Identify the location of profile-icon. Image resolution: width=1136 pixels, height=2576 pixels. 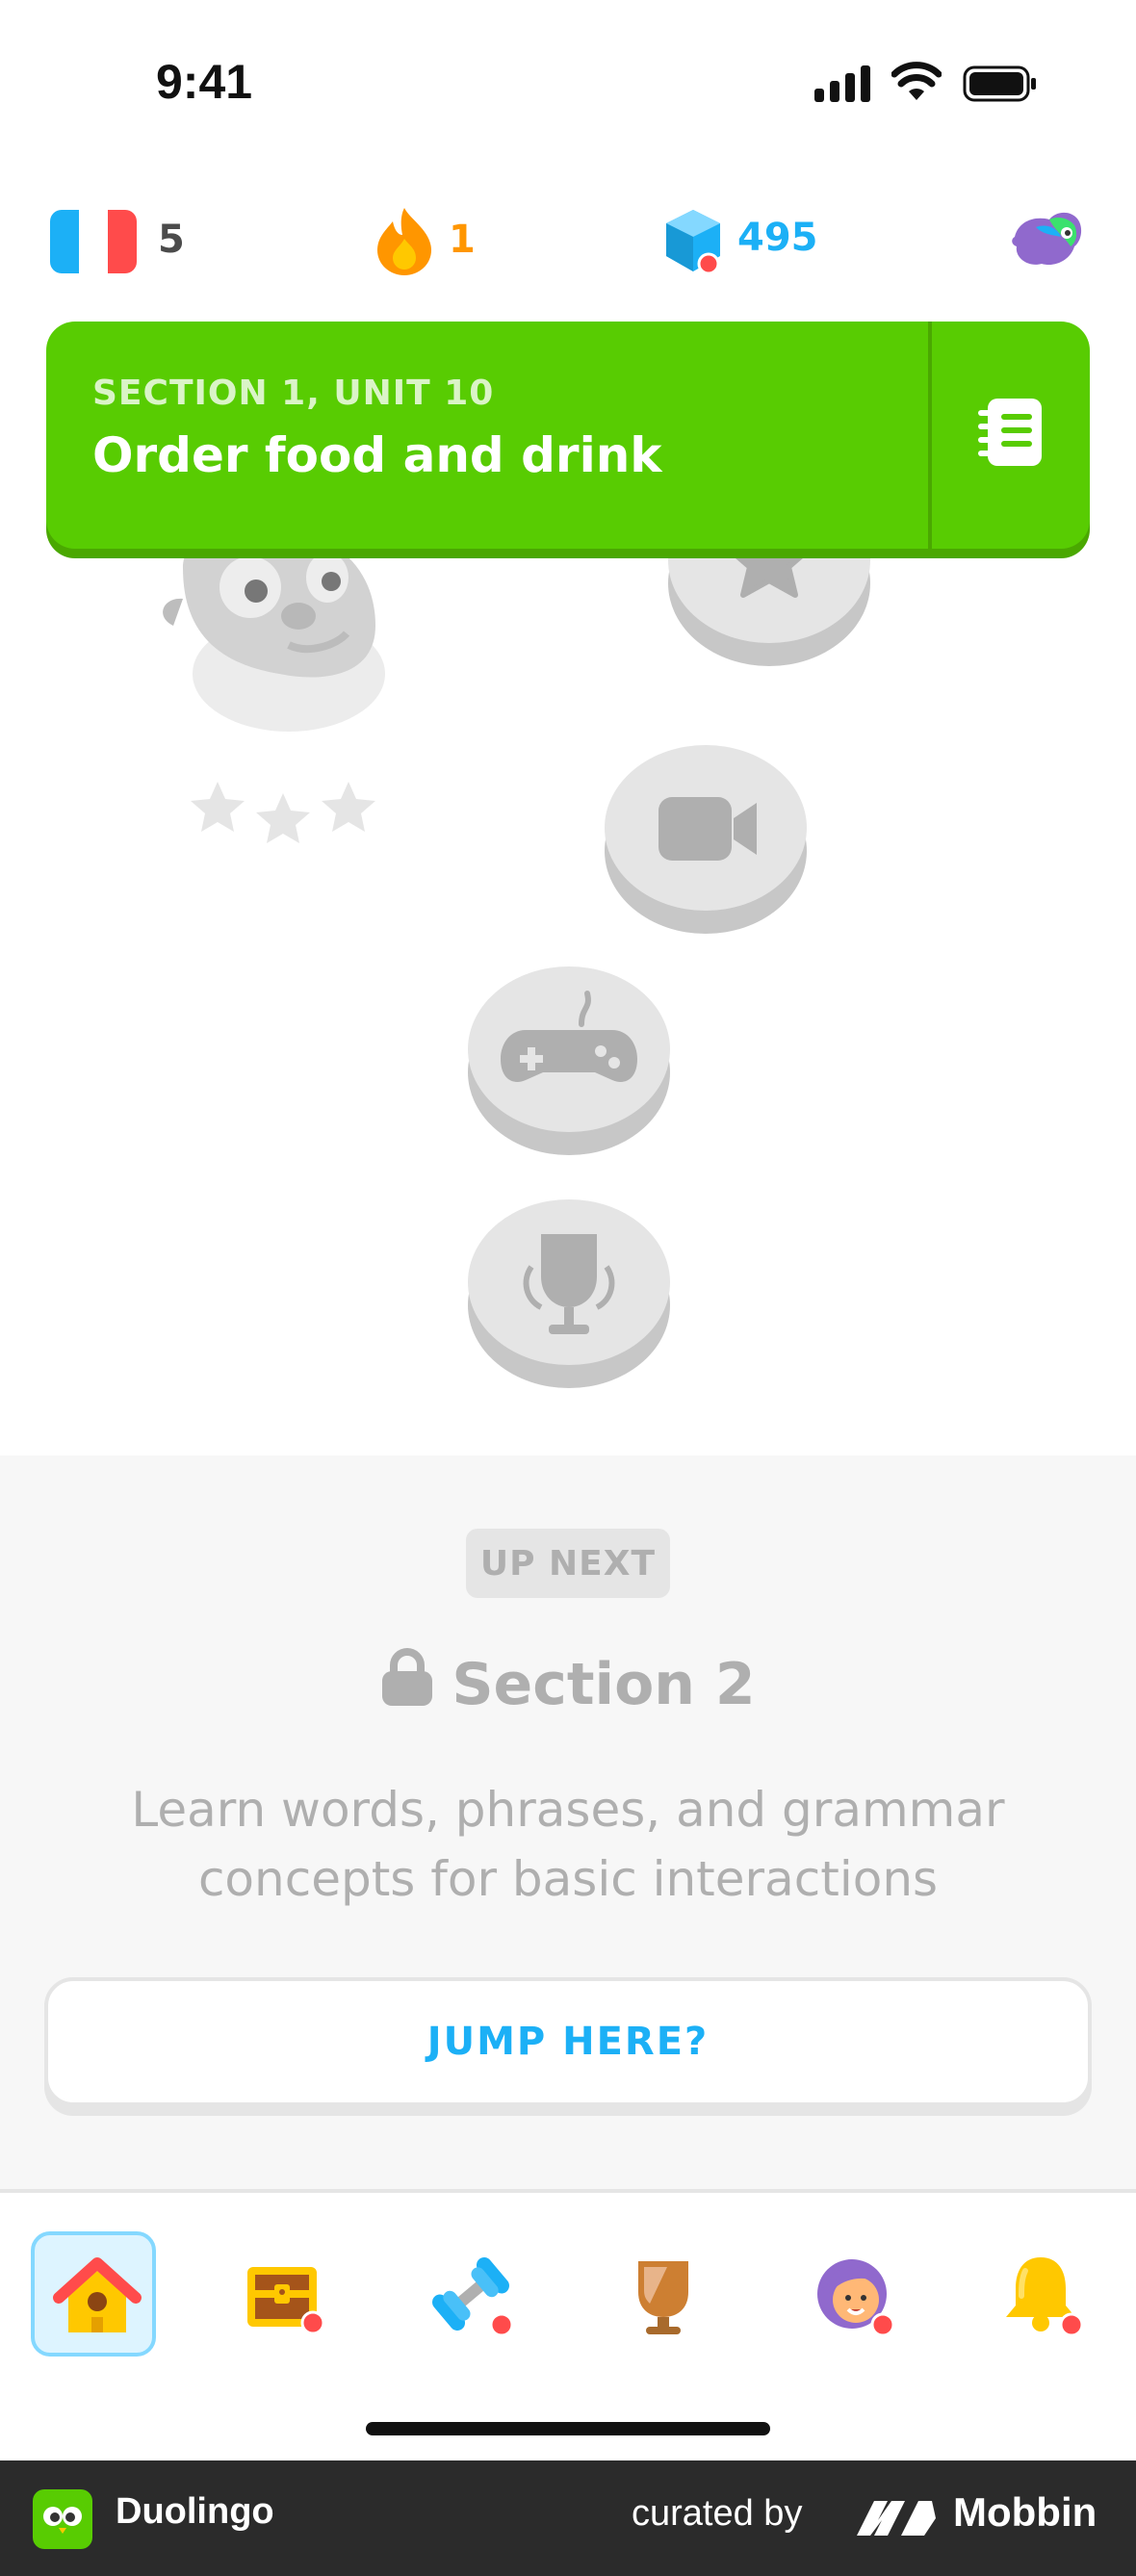
(856, 2298).